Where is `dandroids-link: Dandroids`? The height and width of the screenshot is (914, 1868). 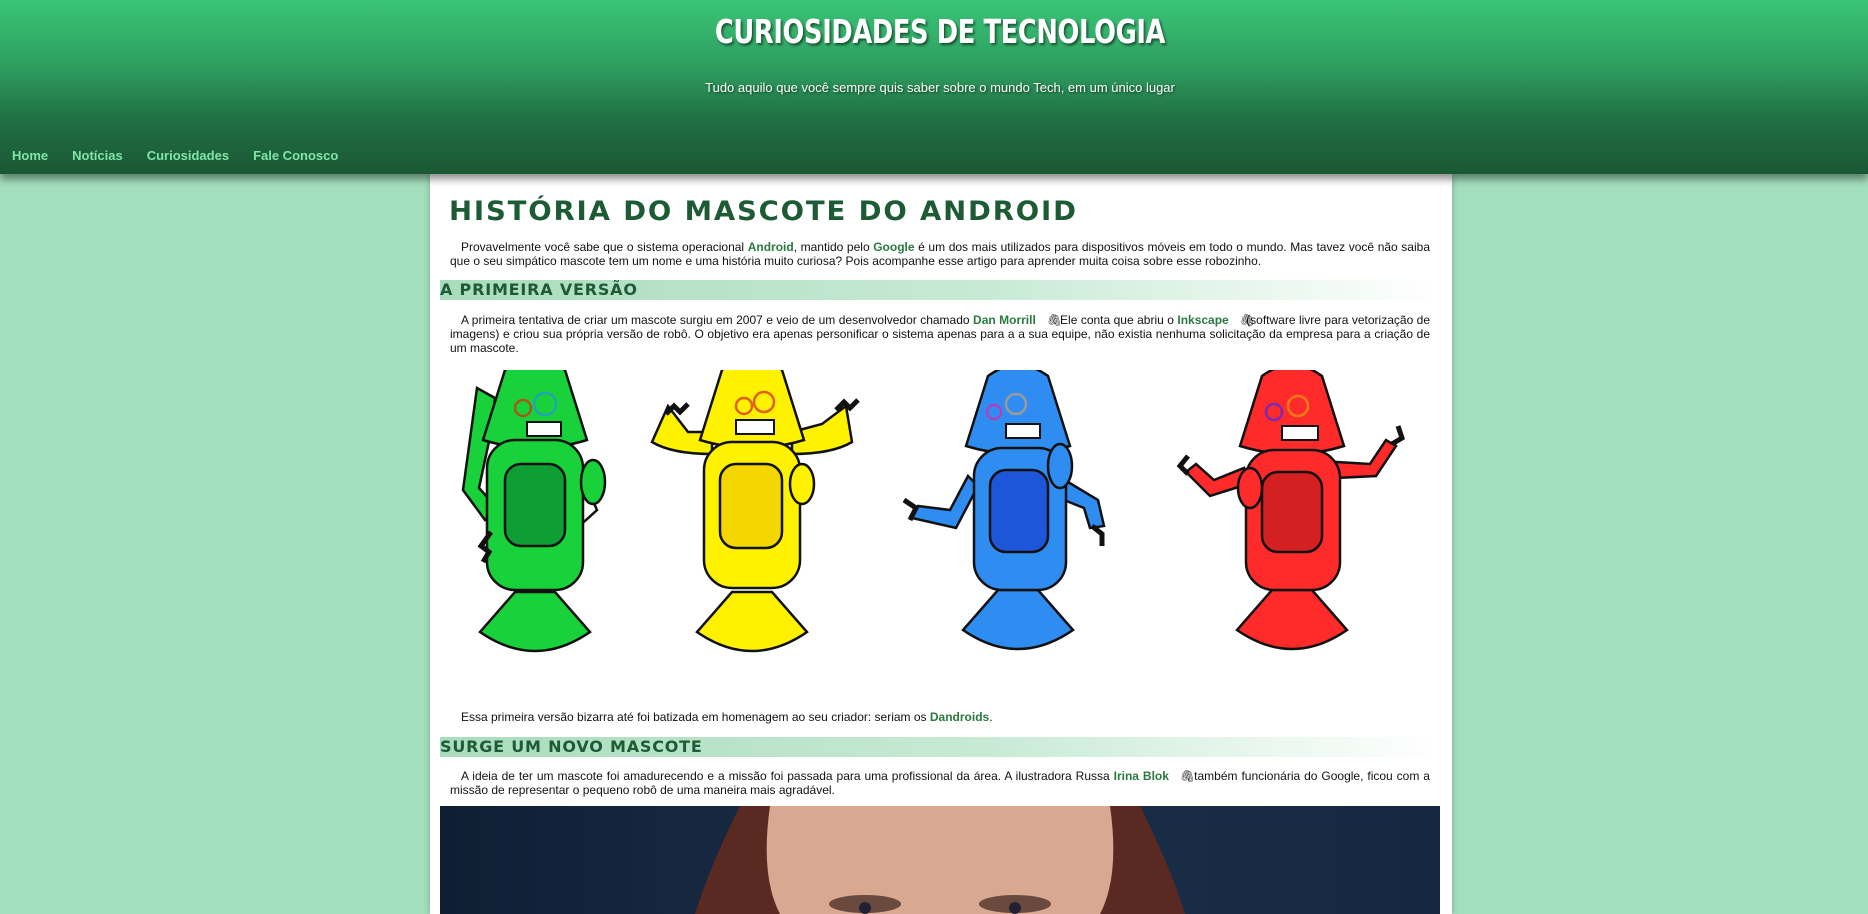 dandroids-link: Dandroids is located at coordinates (959, 717).